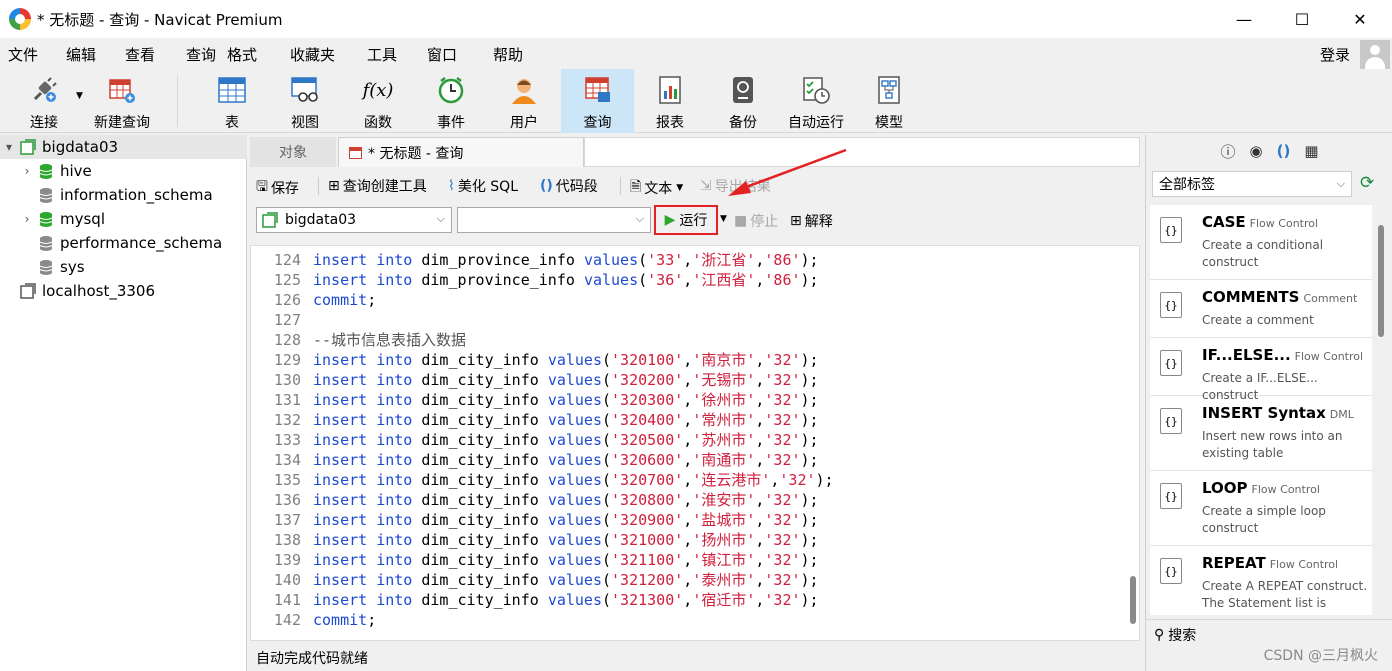 The width and height of the screenshot is (1392, 671). I want to click on menu-file: 文件, so click(23, 54).